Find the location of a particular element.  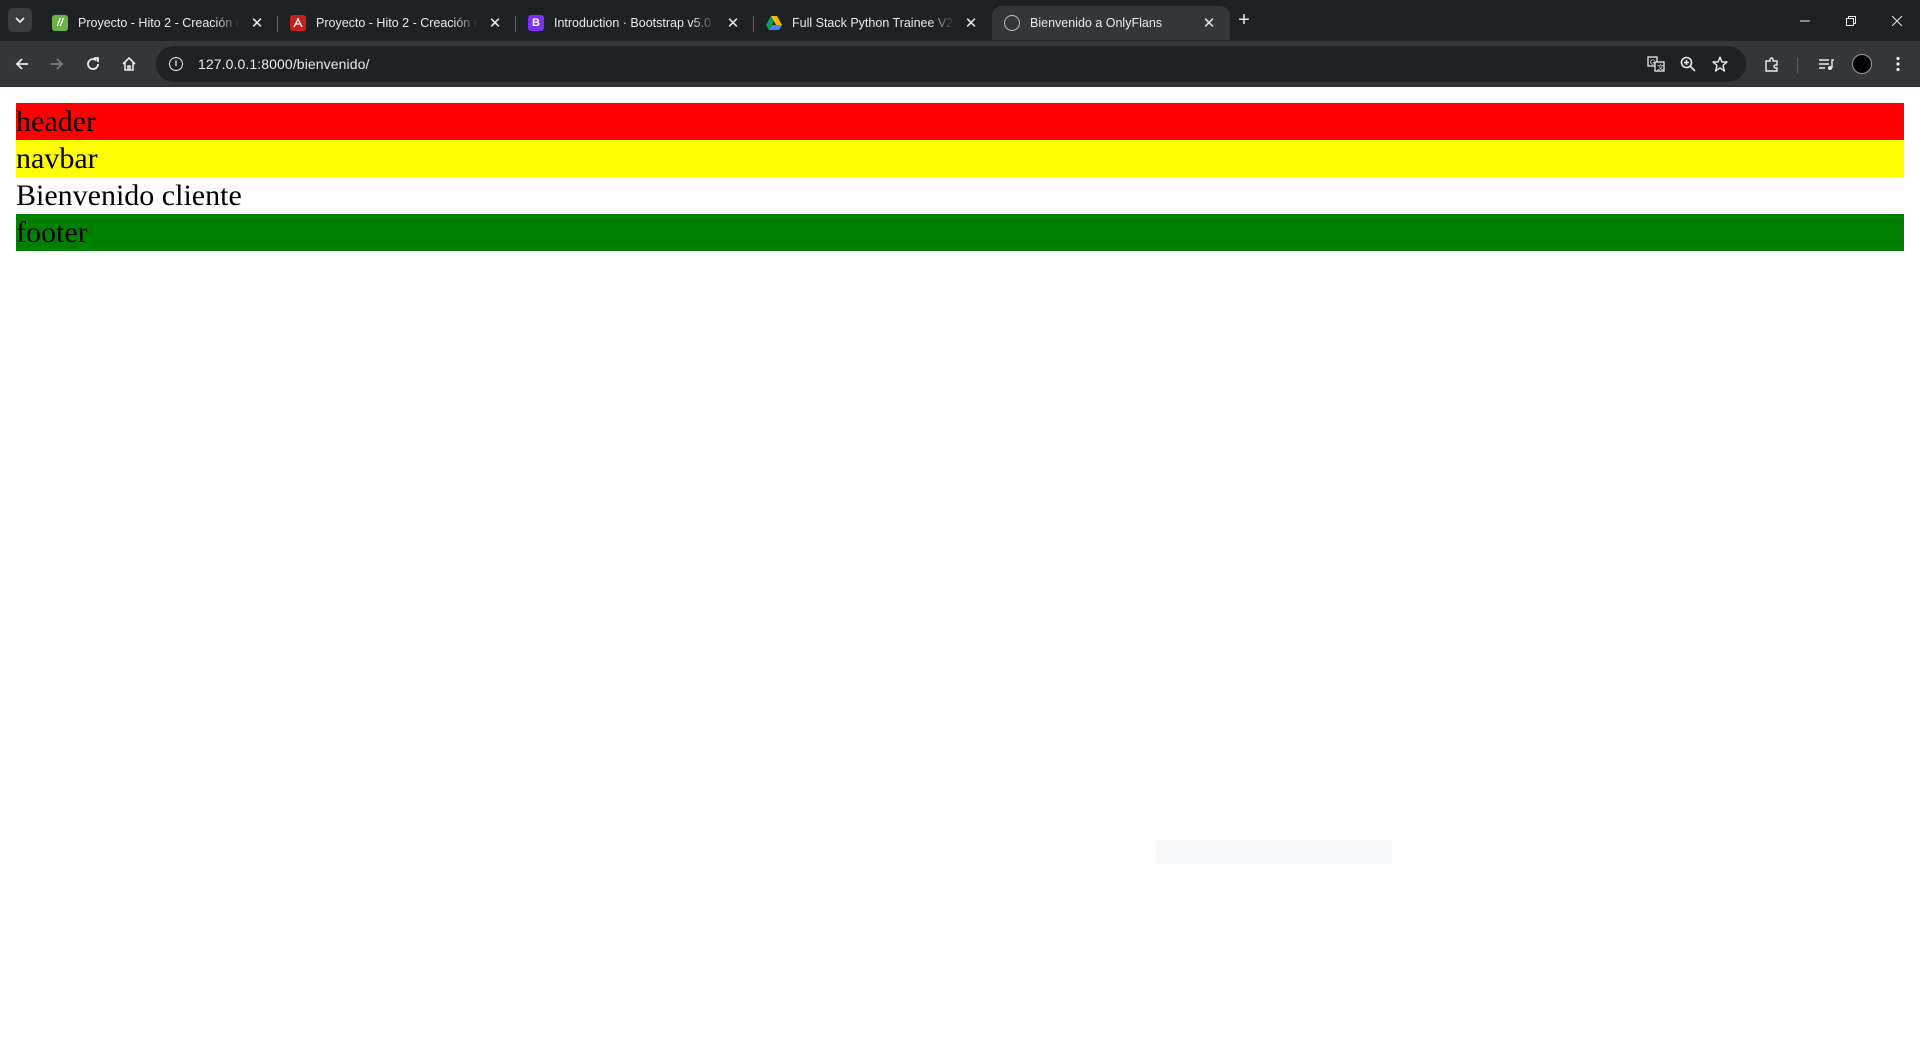

more-vertical-icon is located at coordinates (1898, 64).